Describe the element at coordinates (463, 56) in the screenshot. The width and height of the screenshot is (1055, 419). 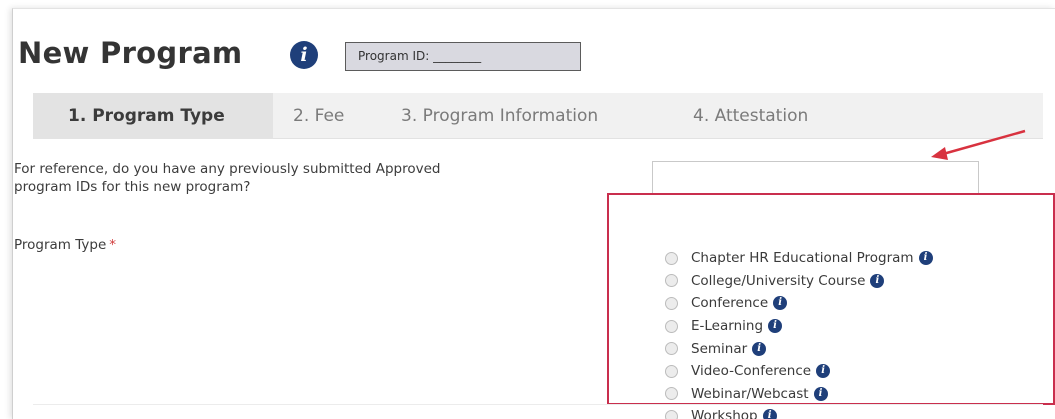
I see `program-id-field: Program ID: ________` at that location.